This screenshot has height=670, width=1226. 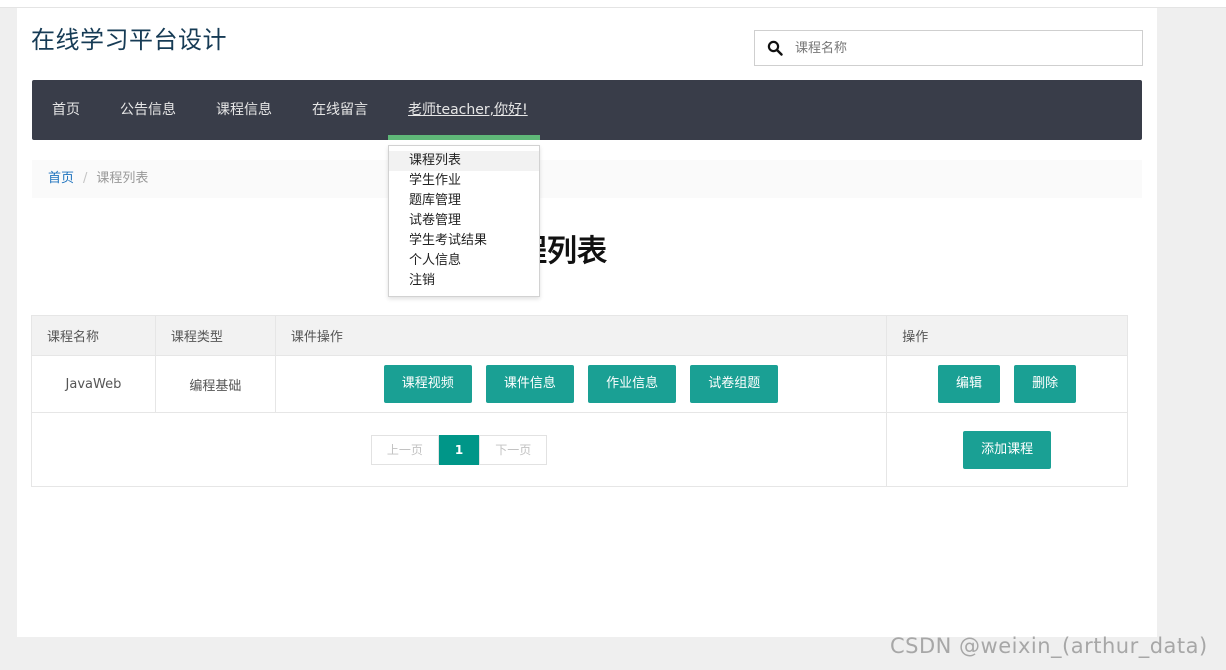 What do you see at coordinates (464, 261) in the screenshot?
I see `dropdown-item-profile: 个人信息` at bounding box center [464, 261].